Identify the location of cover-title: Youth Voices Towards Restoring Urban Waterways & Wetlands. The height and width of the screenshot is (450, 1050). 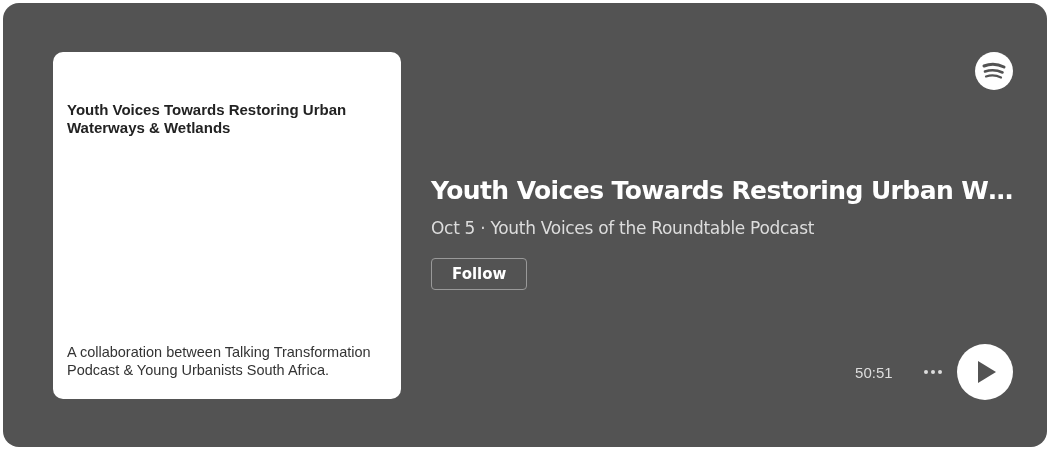
(207, 119).